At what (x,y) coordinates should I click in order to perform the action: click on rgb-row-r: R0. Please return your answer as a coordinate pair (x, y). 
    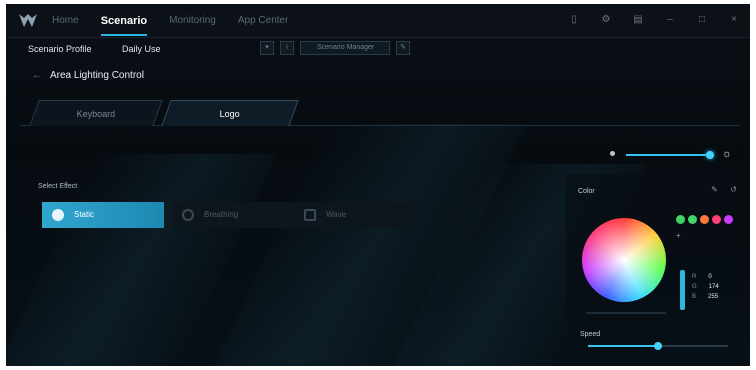
    Looking at the image, I should click on (708, 277).